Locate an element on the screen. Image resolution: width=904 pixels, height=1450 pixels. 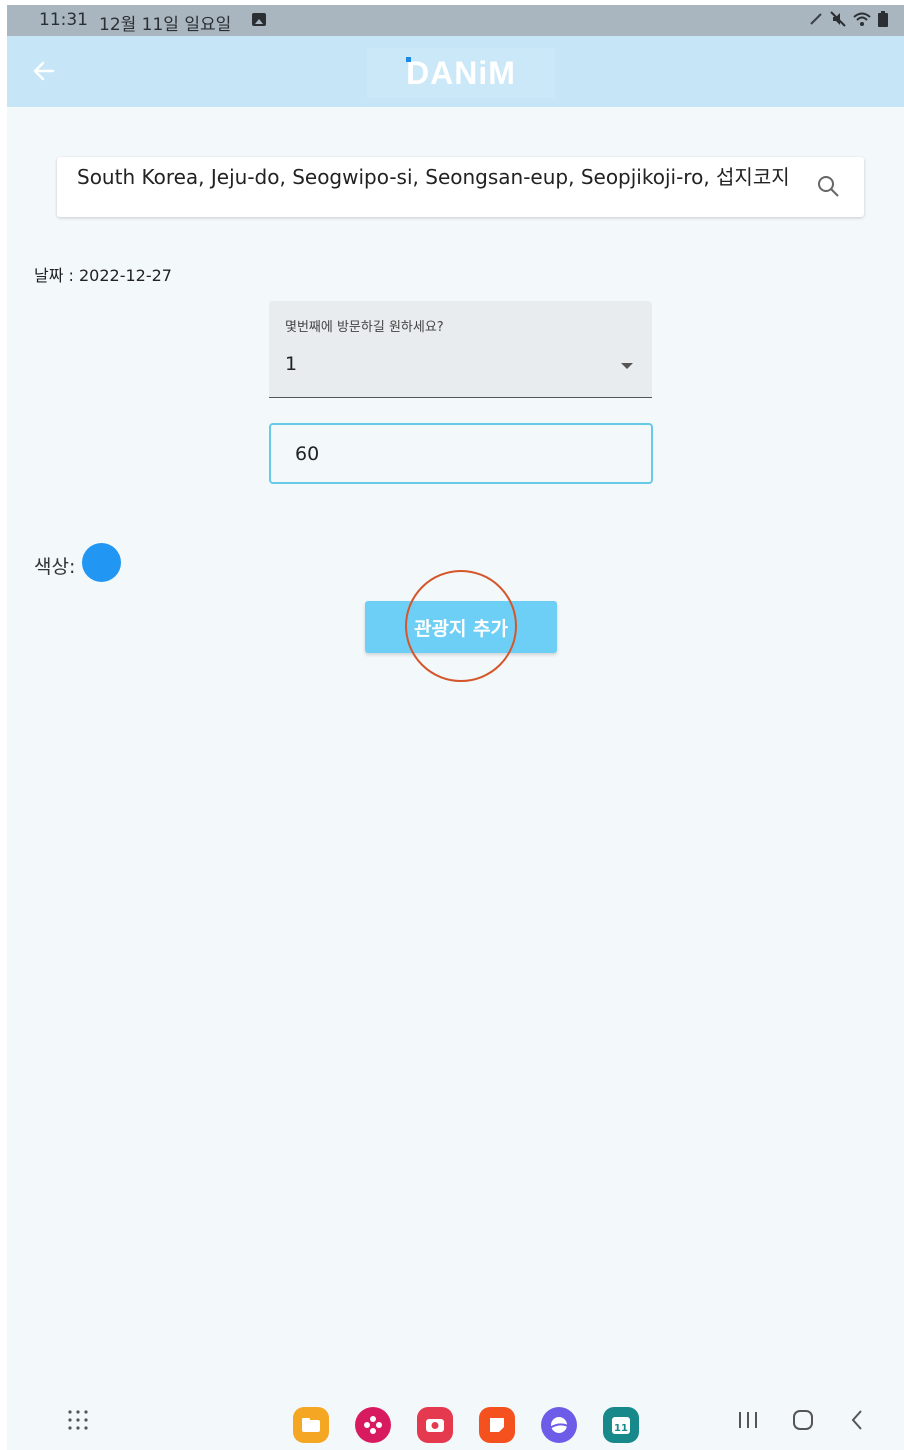
color-swatch is located at coordinates (101, 562).